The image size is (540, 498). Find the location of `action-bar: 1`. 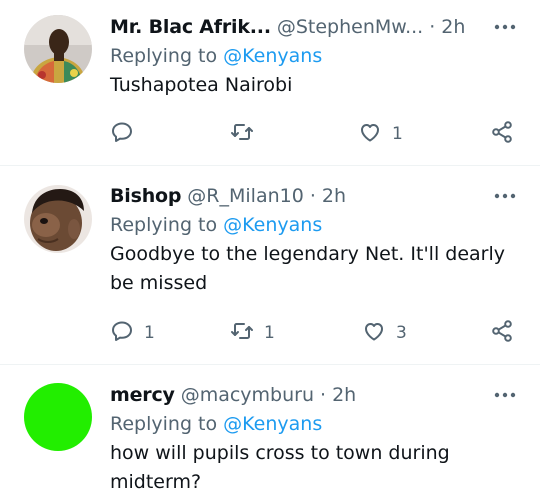

action-bar: 1 is located at coordinates (315, 134).